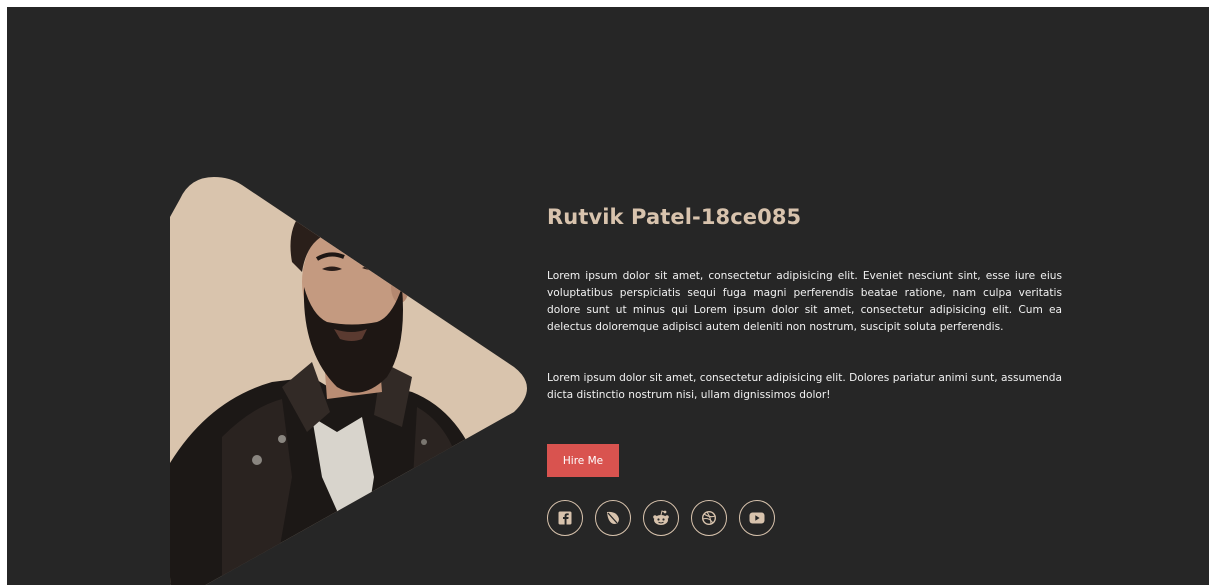  I want to click on facebook-icon, so click(565, 518).